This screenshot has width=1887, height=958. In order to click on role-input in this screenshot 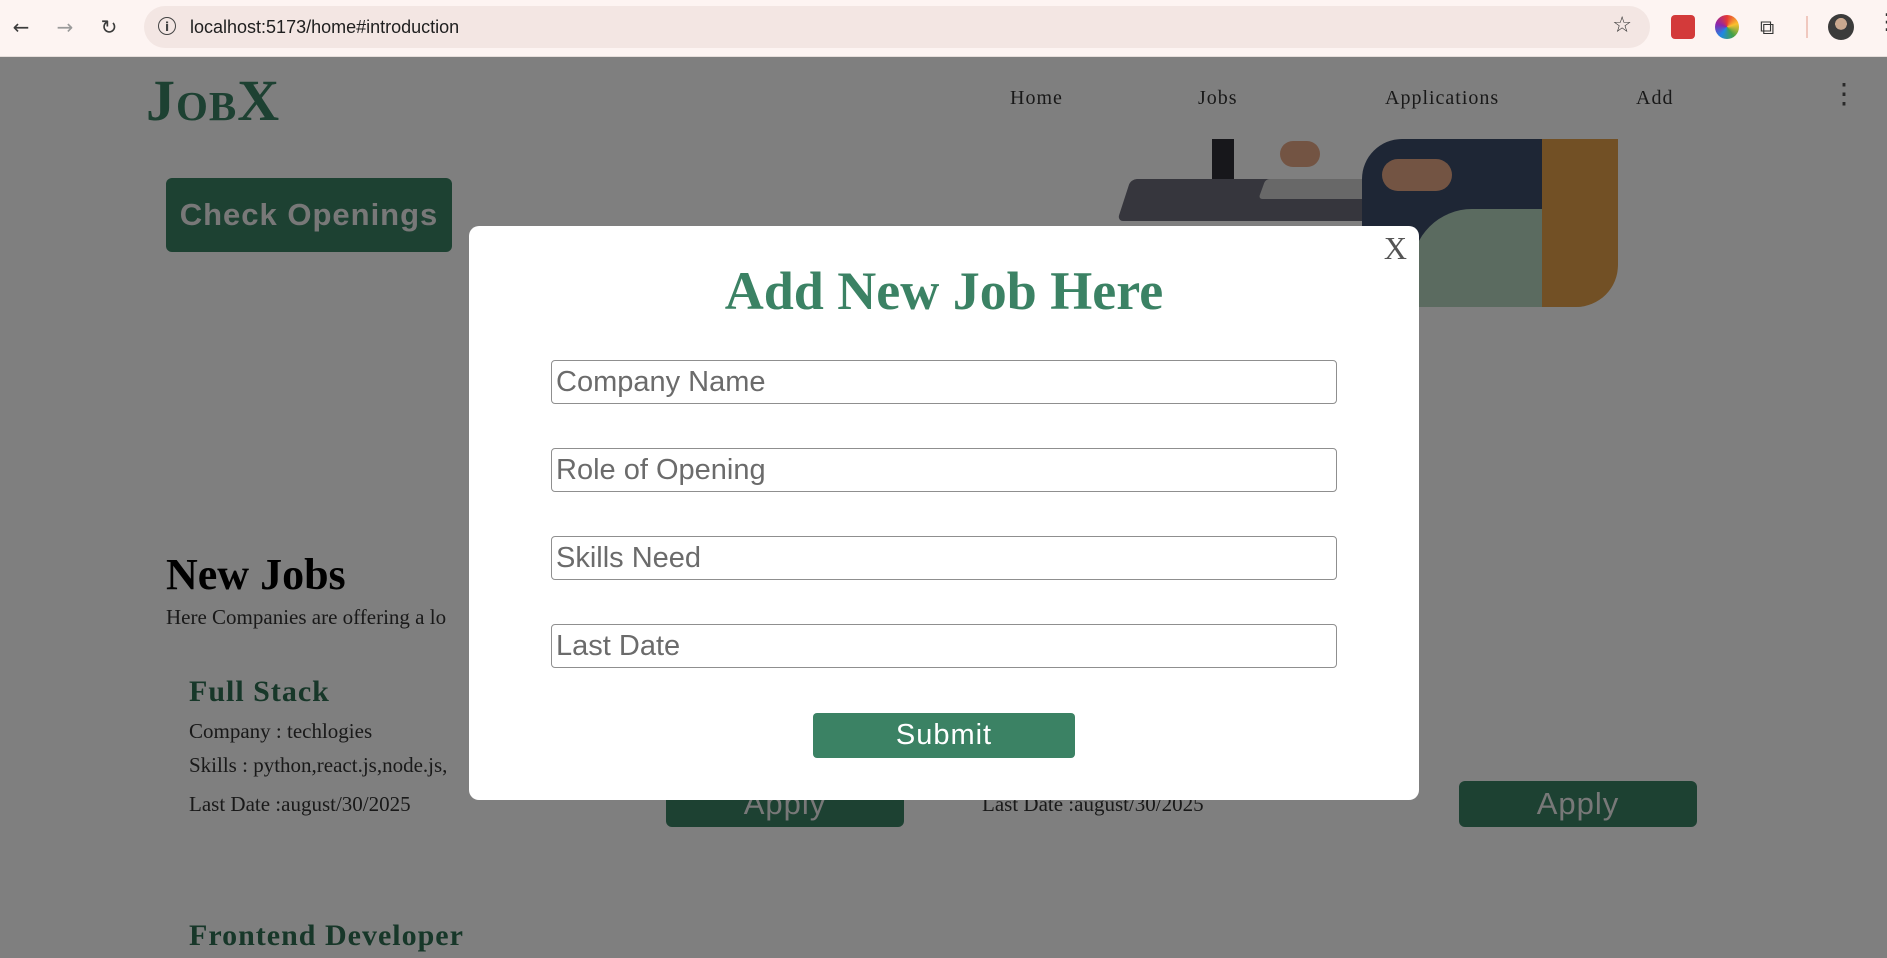, I will do `click(944, 470)`.